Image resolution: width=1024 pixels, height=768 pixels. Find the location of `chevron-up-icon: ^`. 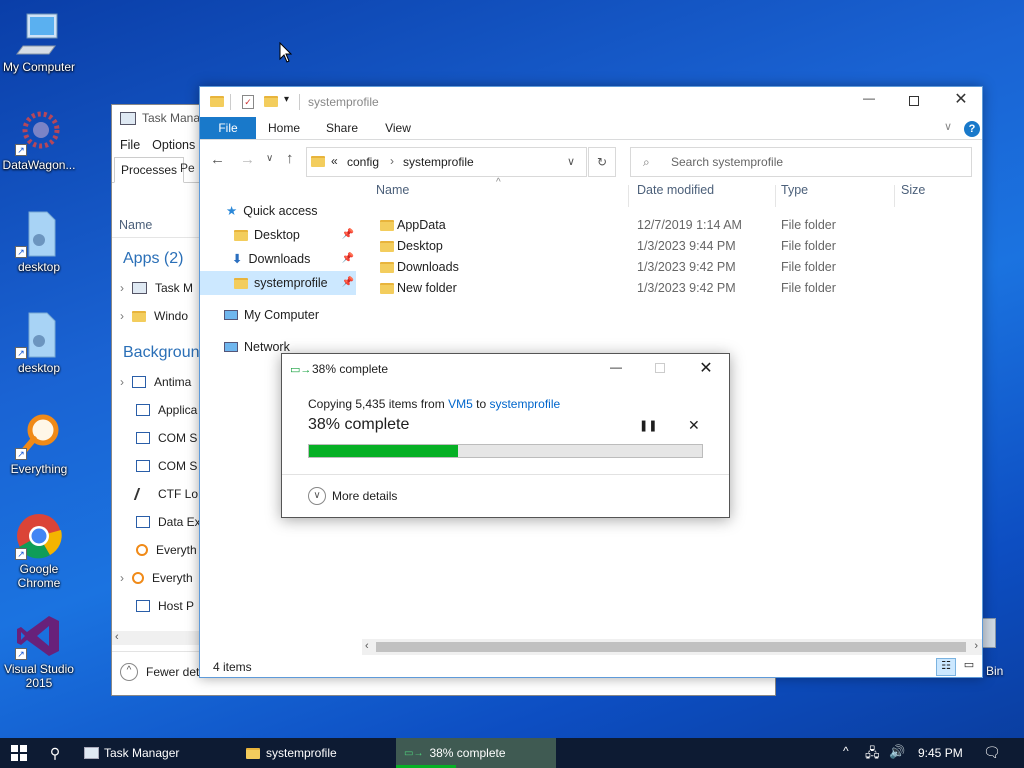

chevron-up-icon: ^ is located at coordinates (129, 672).